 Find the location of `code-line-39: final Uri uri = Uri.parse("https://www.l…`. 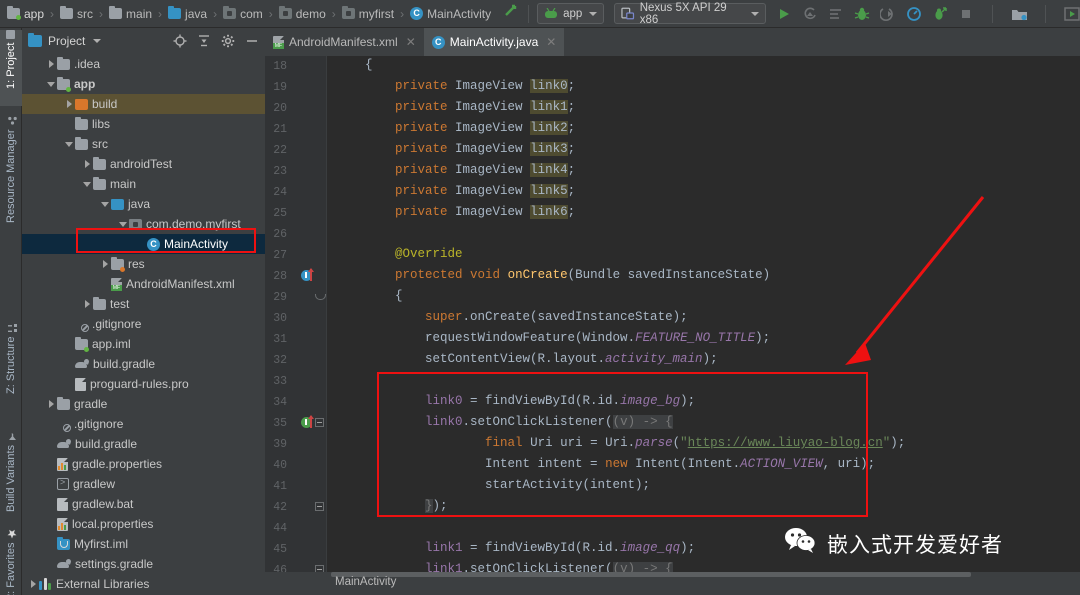

code-line-39: final Uri uri = Uri.parse("https://www.l… is located at coordinates (695, 443).